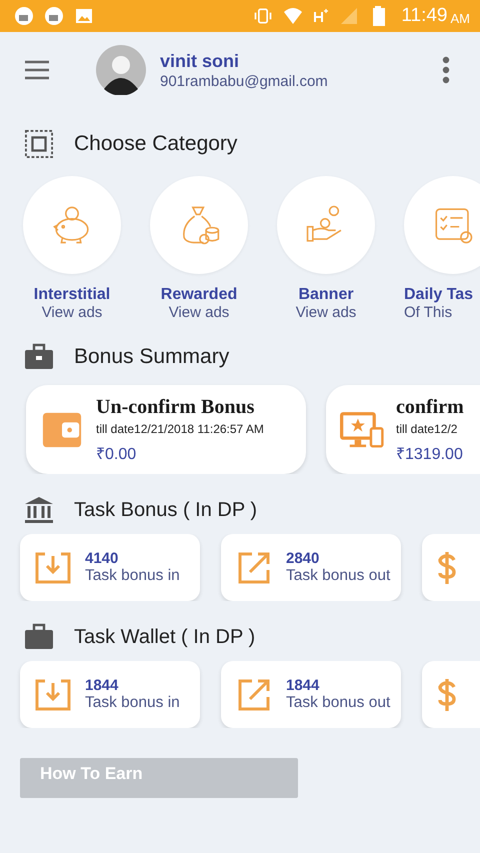 The height and width of the screenshot is (853, 480). I want to click on category-title: Interstitial, so click(72, 295).